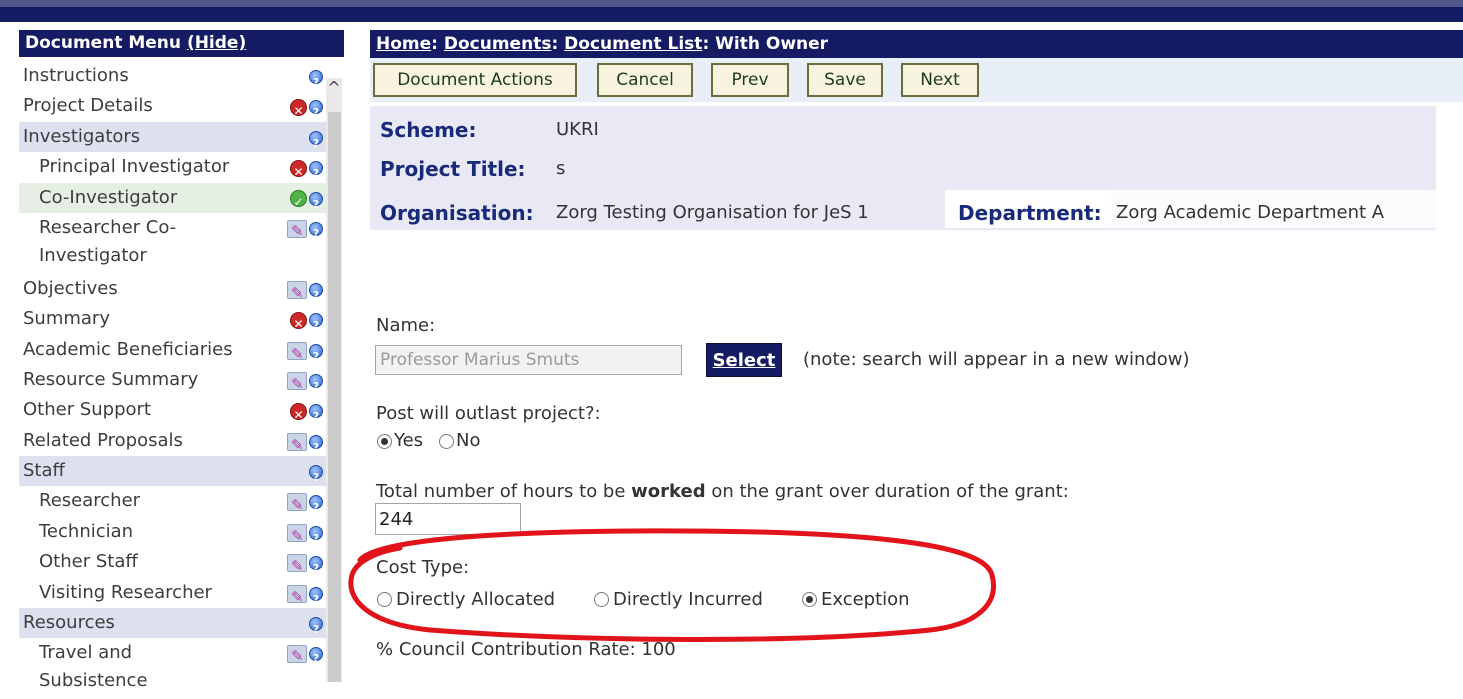  What do you see at coordinates (672, 585) in the screenshot?
I see `red-annotation-circle` at bounding box center [672, 585].